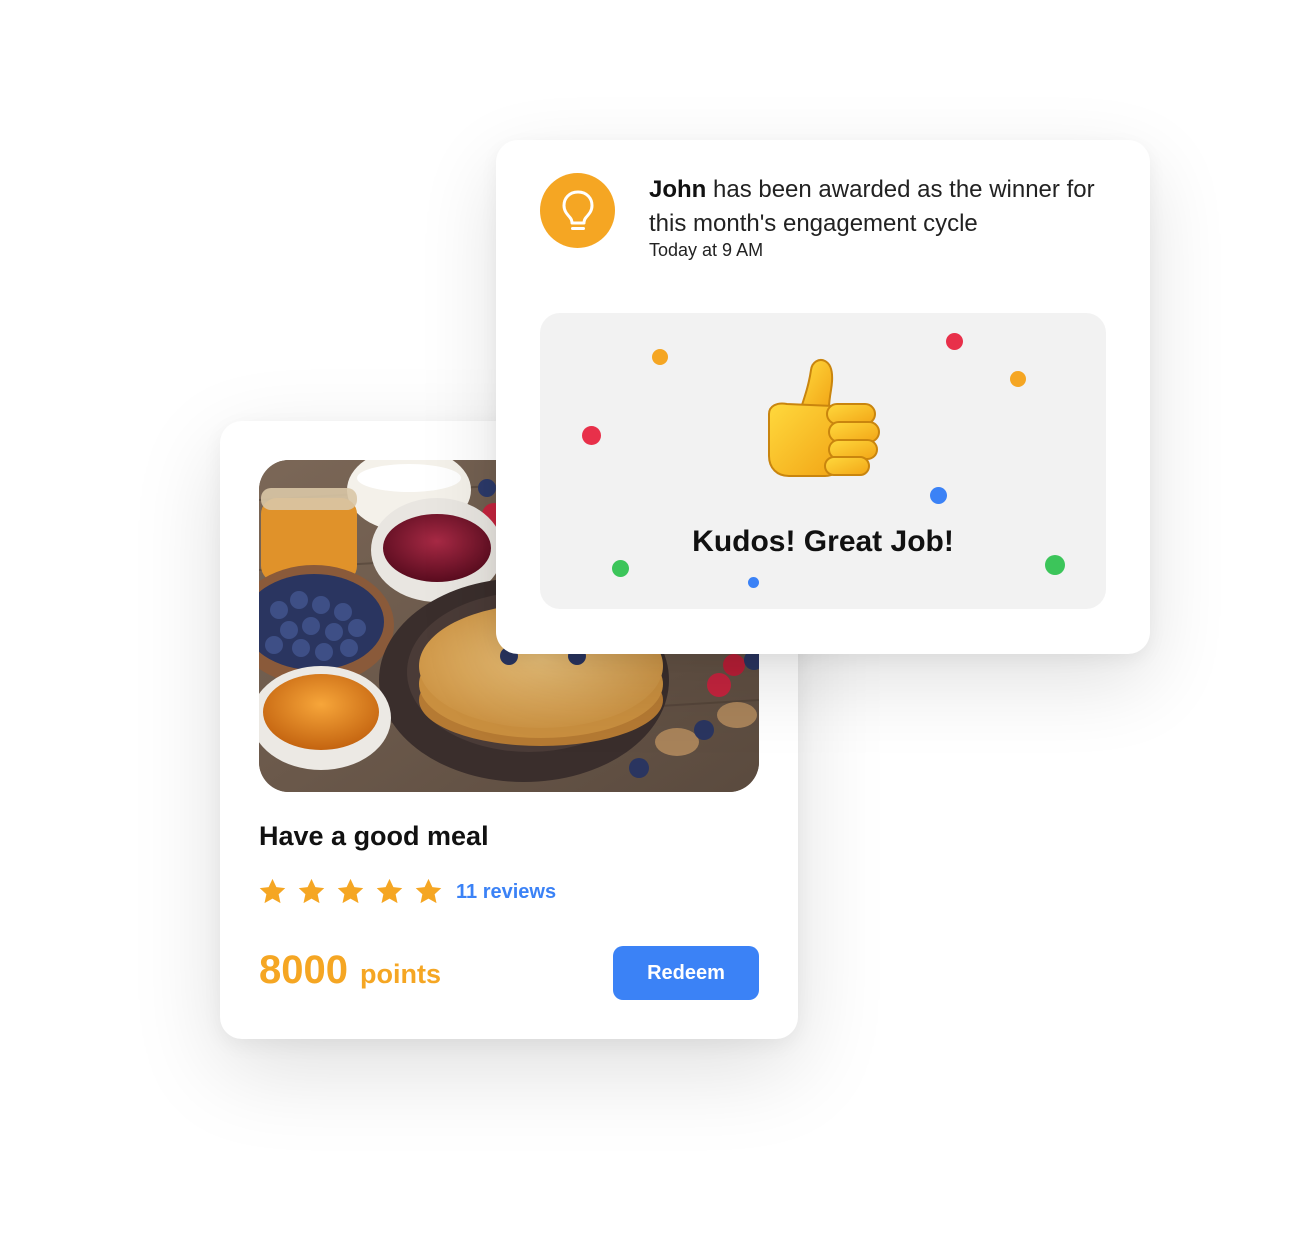 The height and width of the screenshot is (1260, 1291). I want to click on reviews-link: 11 reviews, so click(506, 892).